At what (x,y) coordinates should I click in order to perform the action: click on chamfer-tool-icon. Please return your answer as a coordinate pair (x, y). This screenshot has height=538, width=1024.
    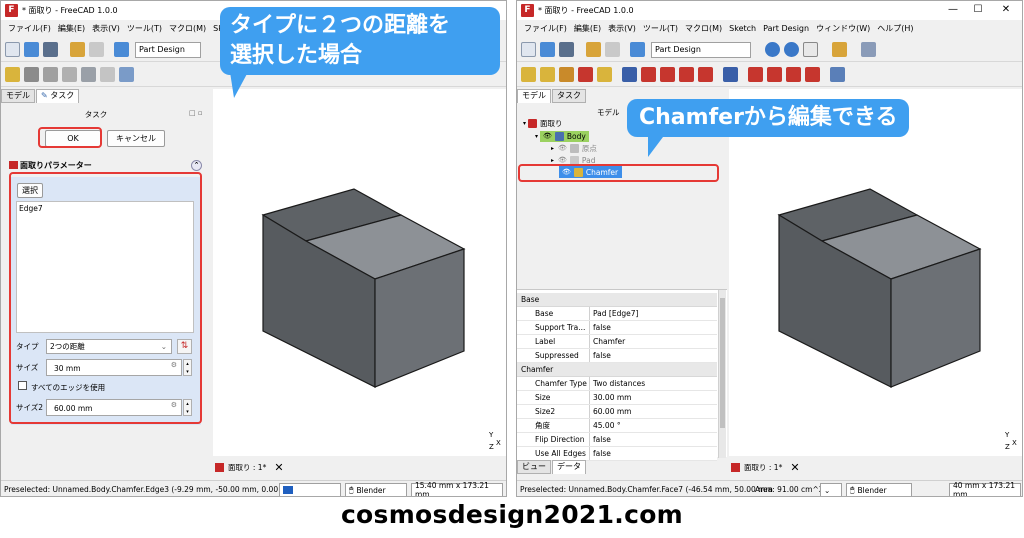
    Looking at the image, I should click on (774, 74).